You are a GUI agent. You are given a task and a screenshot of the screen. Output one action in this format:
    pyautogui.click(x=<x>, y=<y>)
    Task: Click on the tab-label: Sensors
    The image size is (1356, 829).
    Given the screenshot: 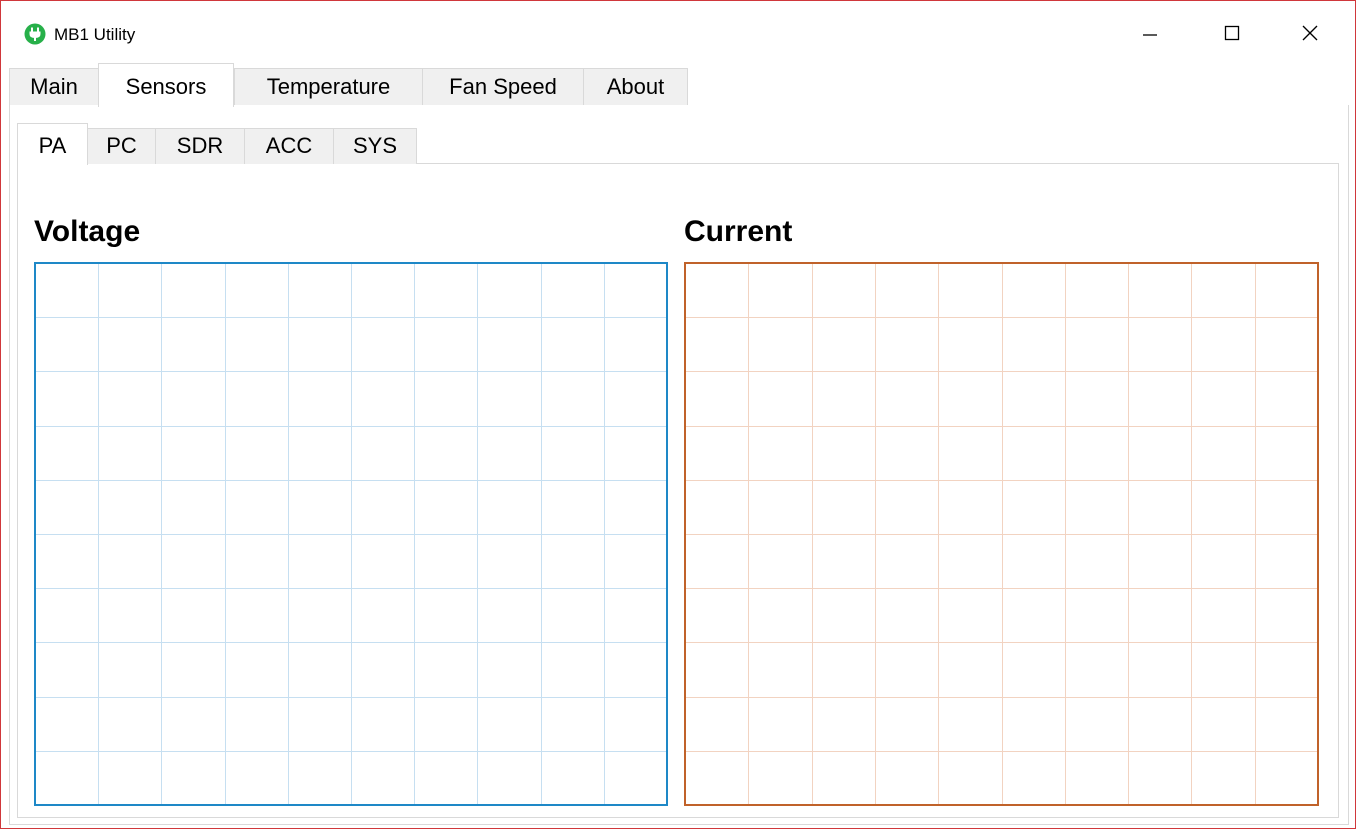 What is the action you would take?
    pyautogui.click(x=166, y=86)
    